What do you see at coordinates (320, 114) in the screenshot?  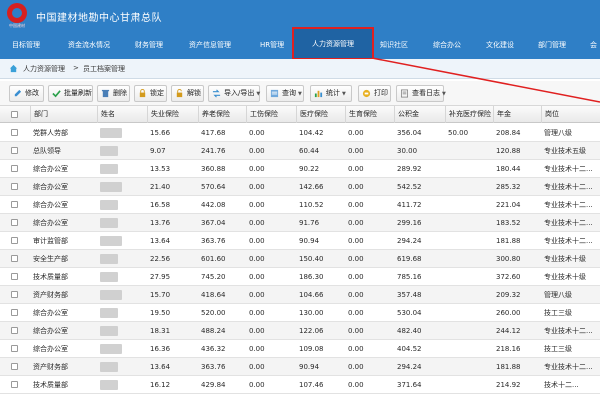 I see `column-header-medical: 医疗保险` at bounding box center [320, 114].